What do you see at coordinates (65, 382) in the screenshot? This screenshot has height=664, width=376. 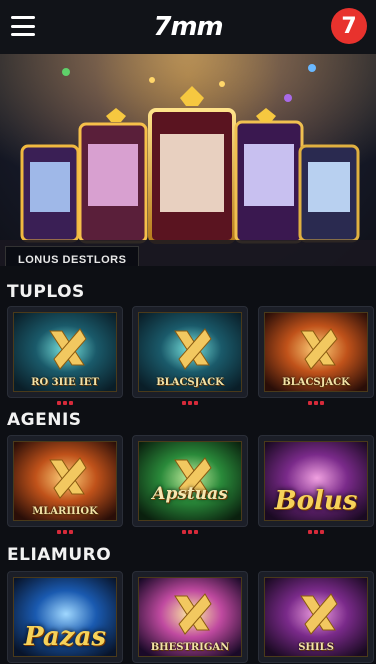 I see `game-title: RO 3IIE IET` at bounding box center [65, 382].